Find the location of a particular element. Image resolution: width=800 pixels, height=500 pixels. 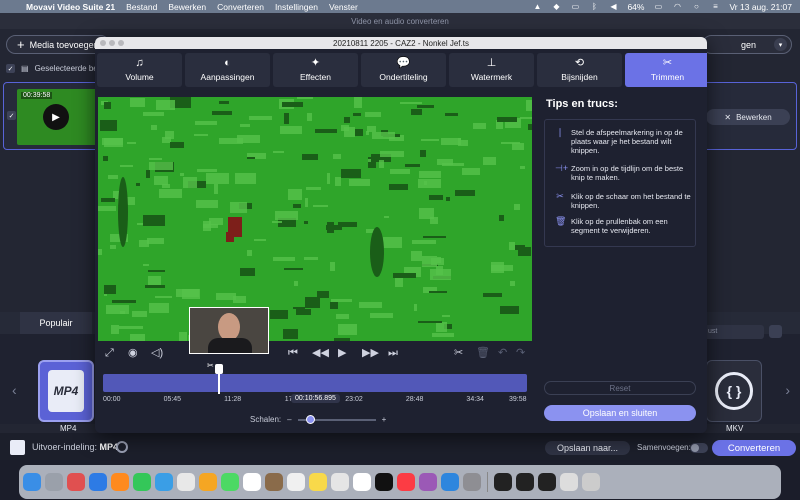

add-media-label: Media toevoegen is located at coordinates (64, 44).